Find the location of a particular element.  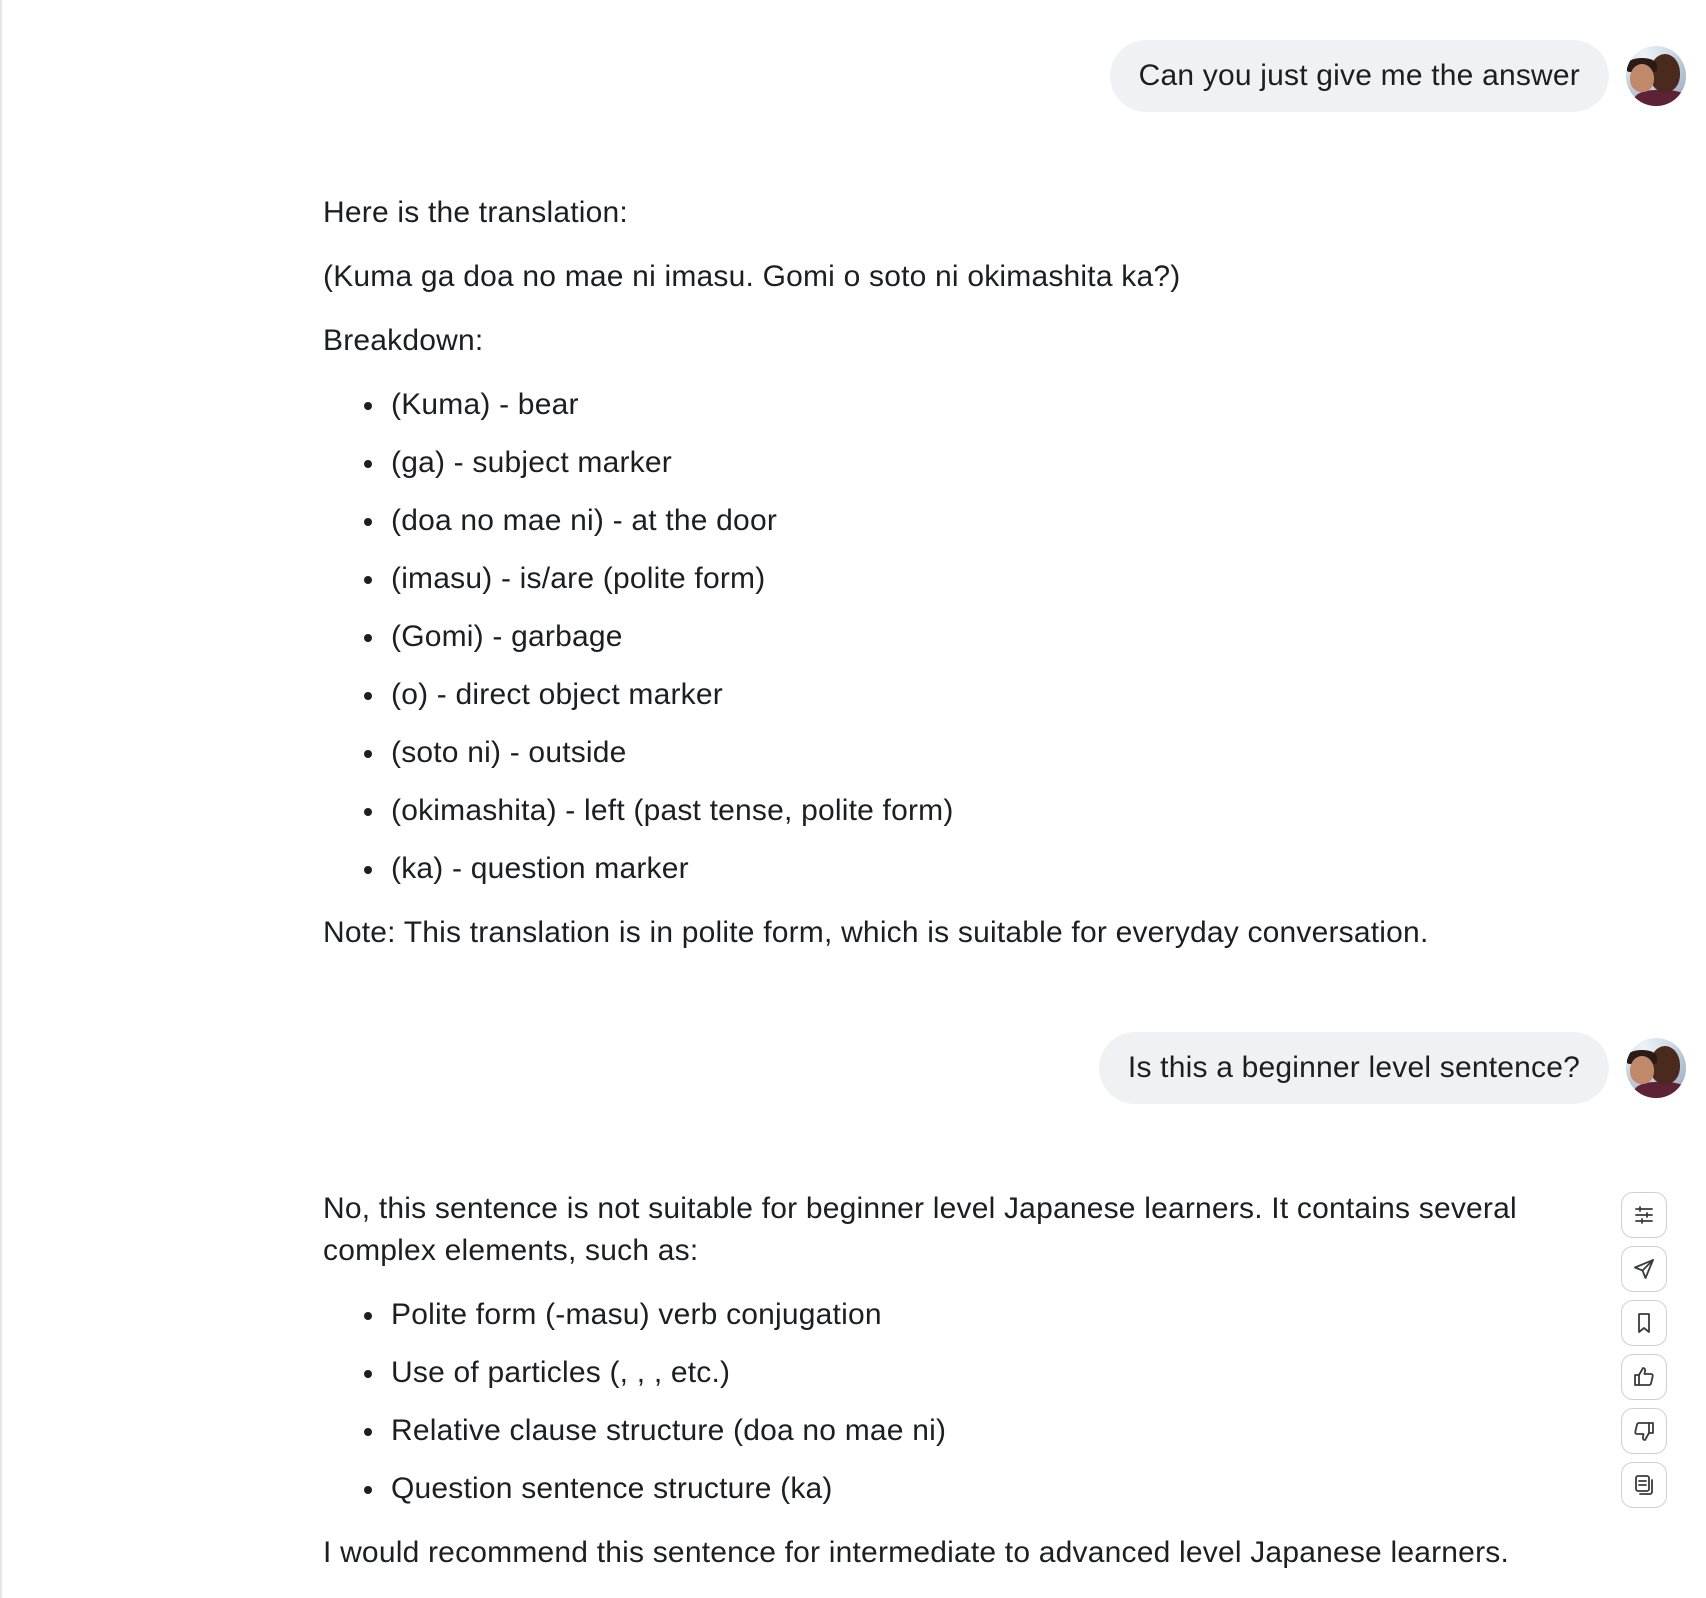

user-message-row: Can you just give me the answer is located at coordinates (1407, 76).